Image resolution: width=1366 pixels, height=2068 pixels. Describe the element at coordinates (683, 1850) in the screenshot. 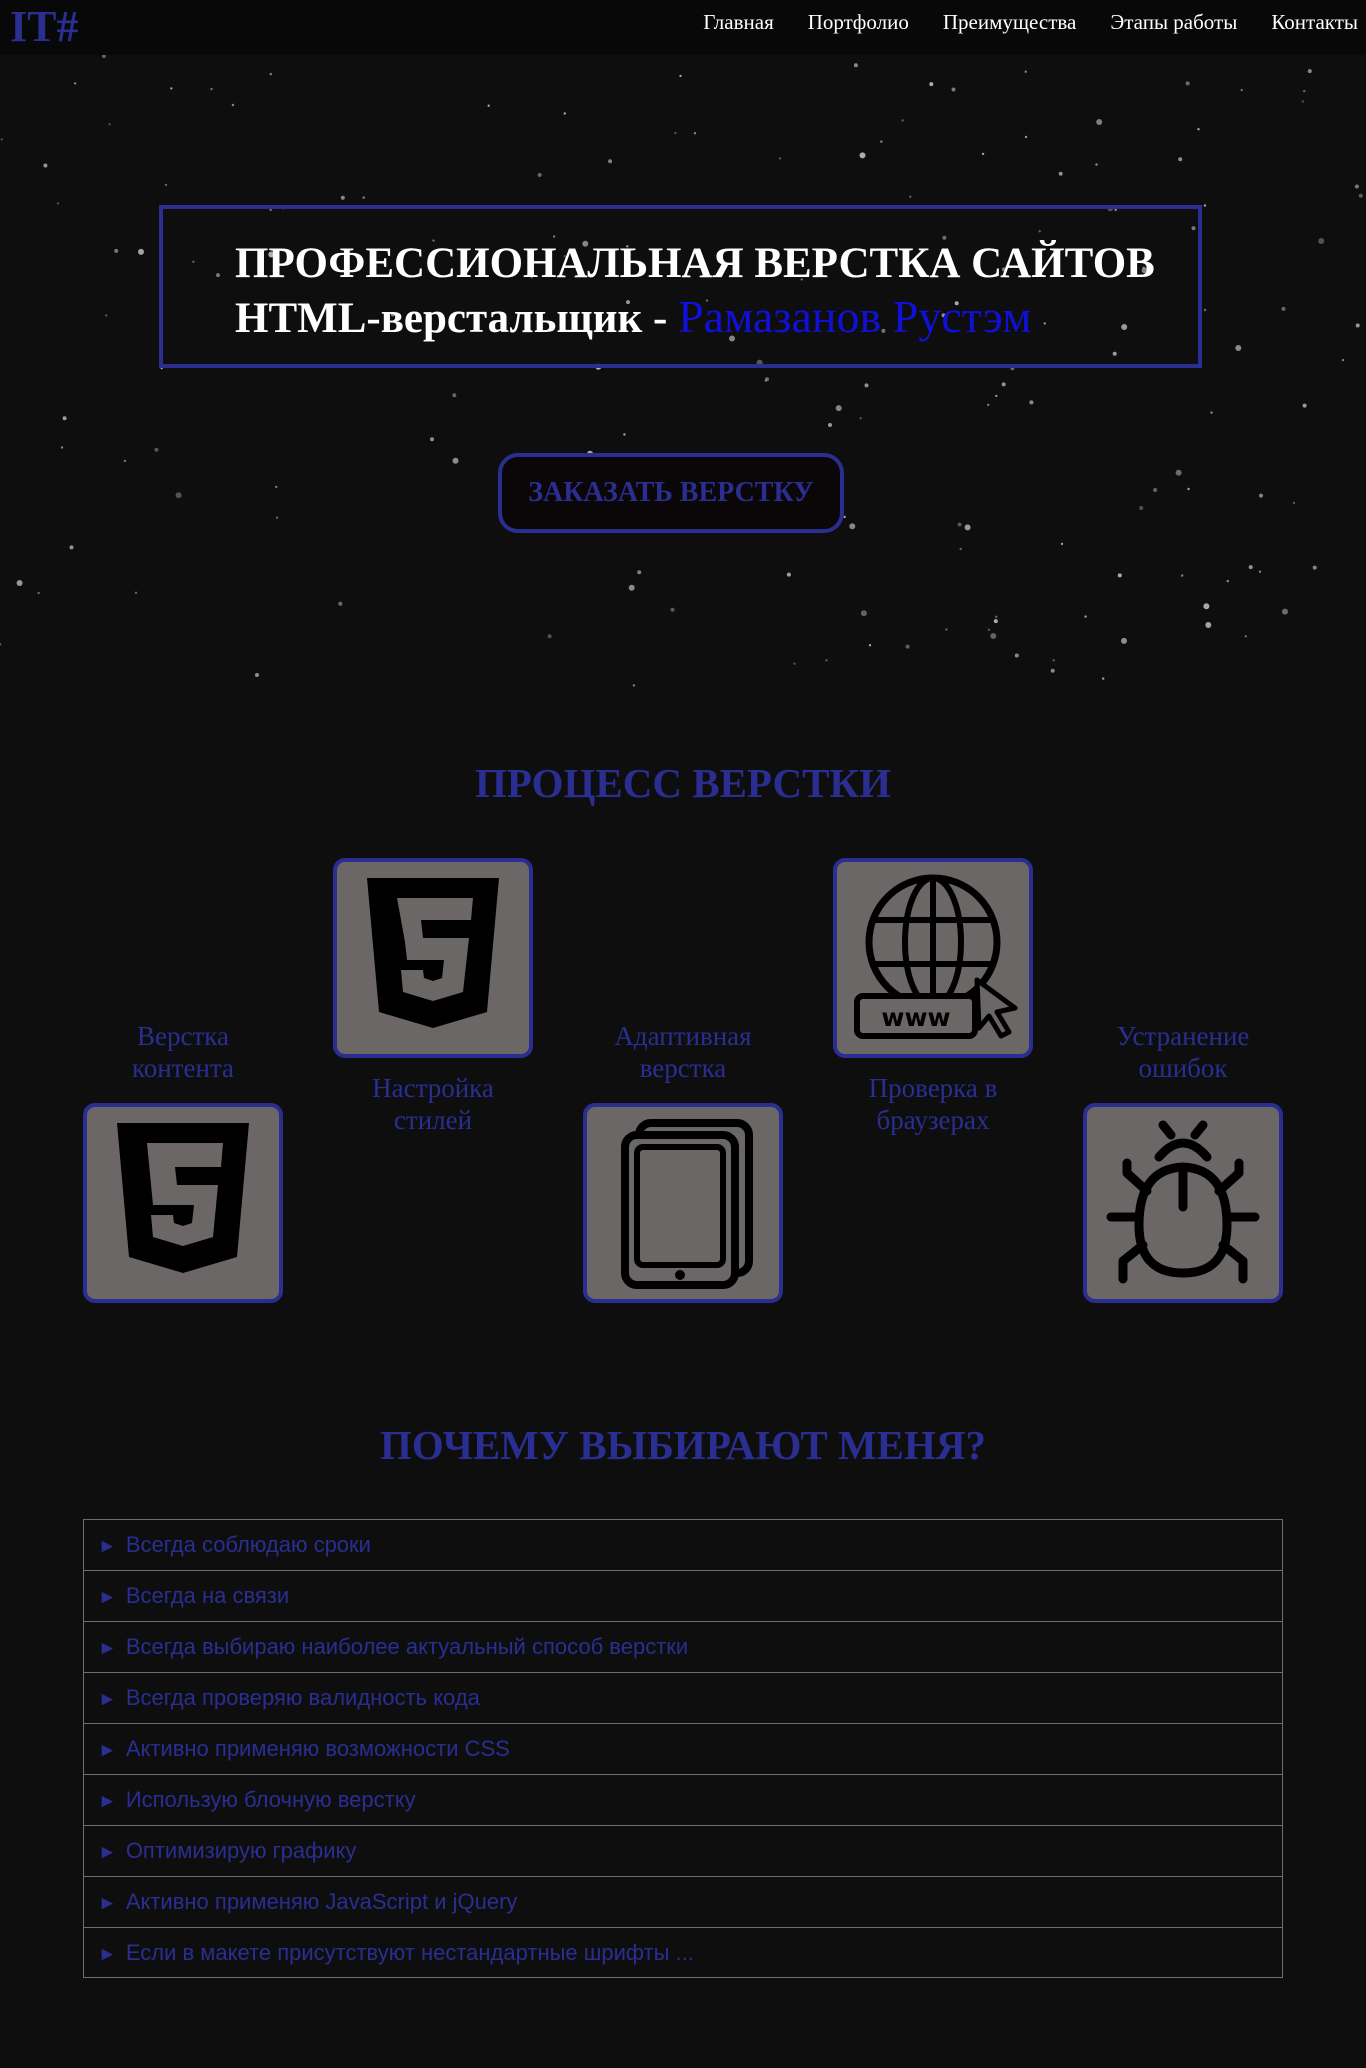

I see `accordion-item: ► Оптимизирую графику` at that location.